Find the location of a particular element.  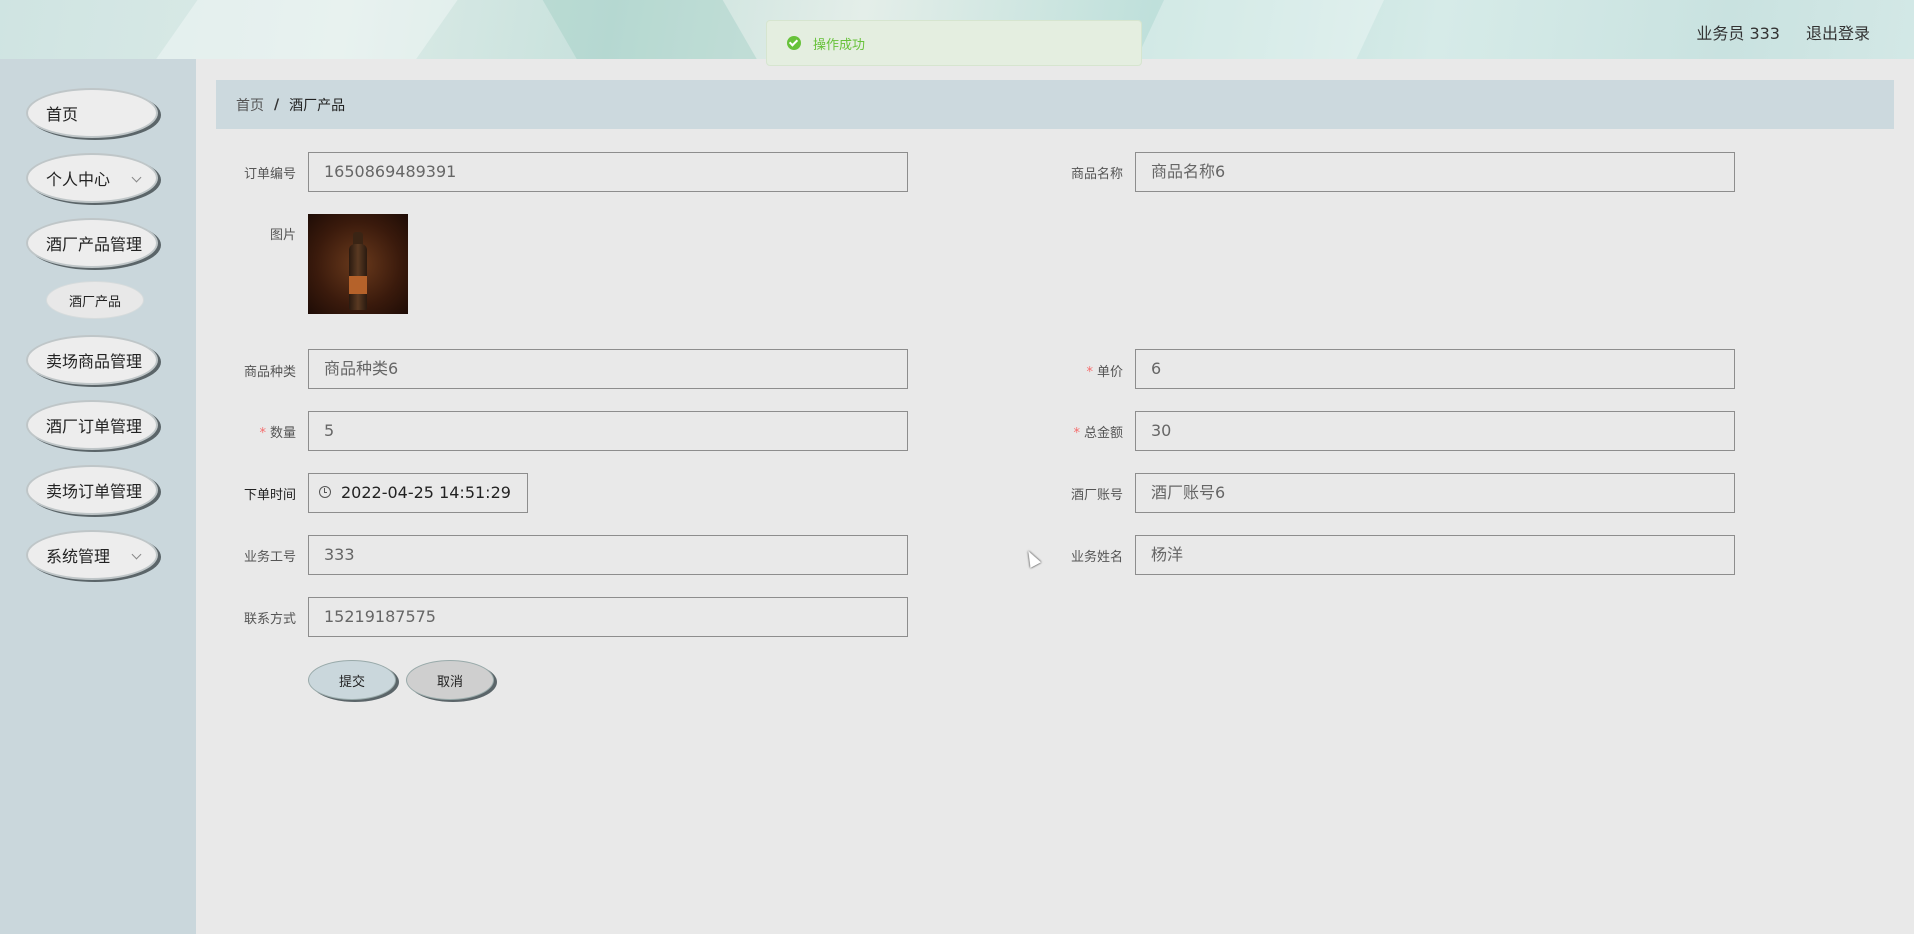

sidebar-item-label: 酒厂订单管理 is located at coordinates (94, 426).